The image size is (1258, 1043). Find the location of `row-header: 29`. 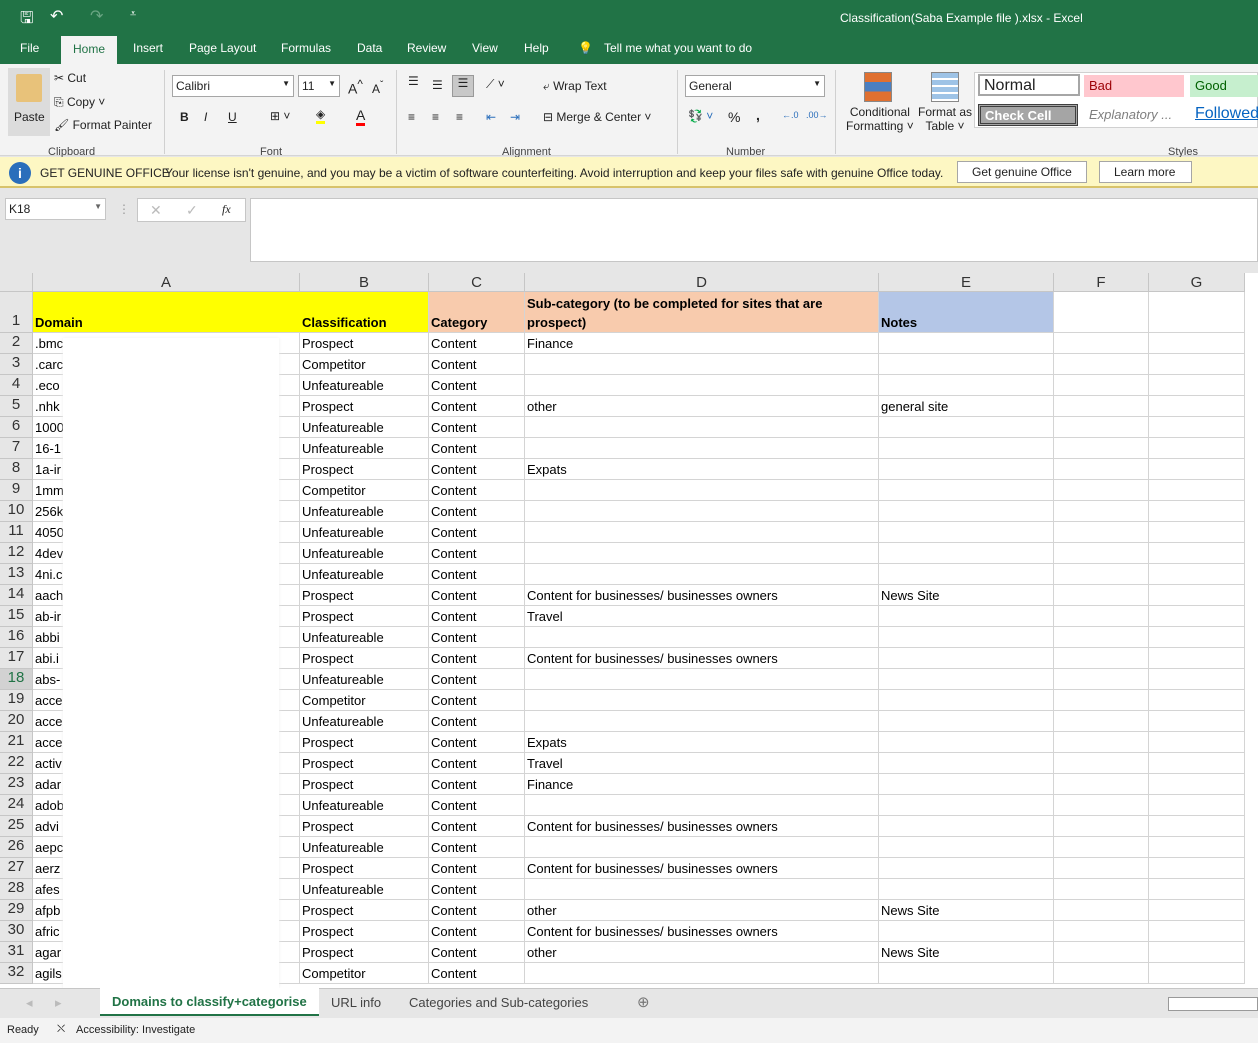

row-header: 29 is located at coordinates (16, 910).